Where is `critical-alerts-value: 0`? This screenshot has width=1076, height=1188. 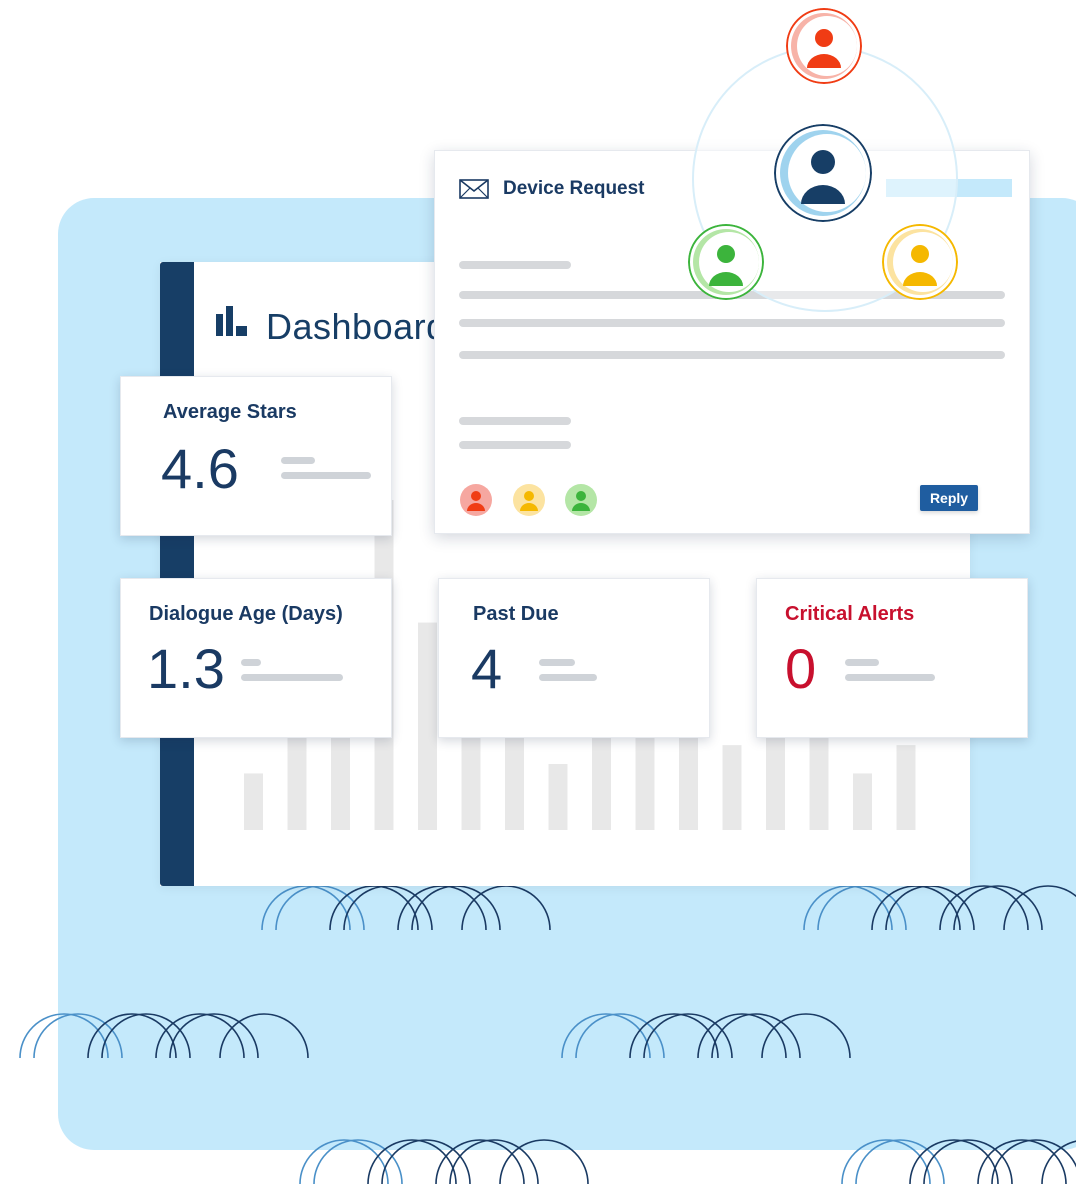
critical-alerts-value: 0 is located at coordinates (801, 668).